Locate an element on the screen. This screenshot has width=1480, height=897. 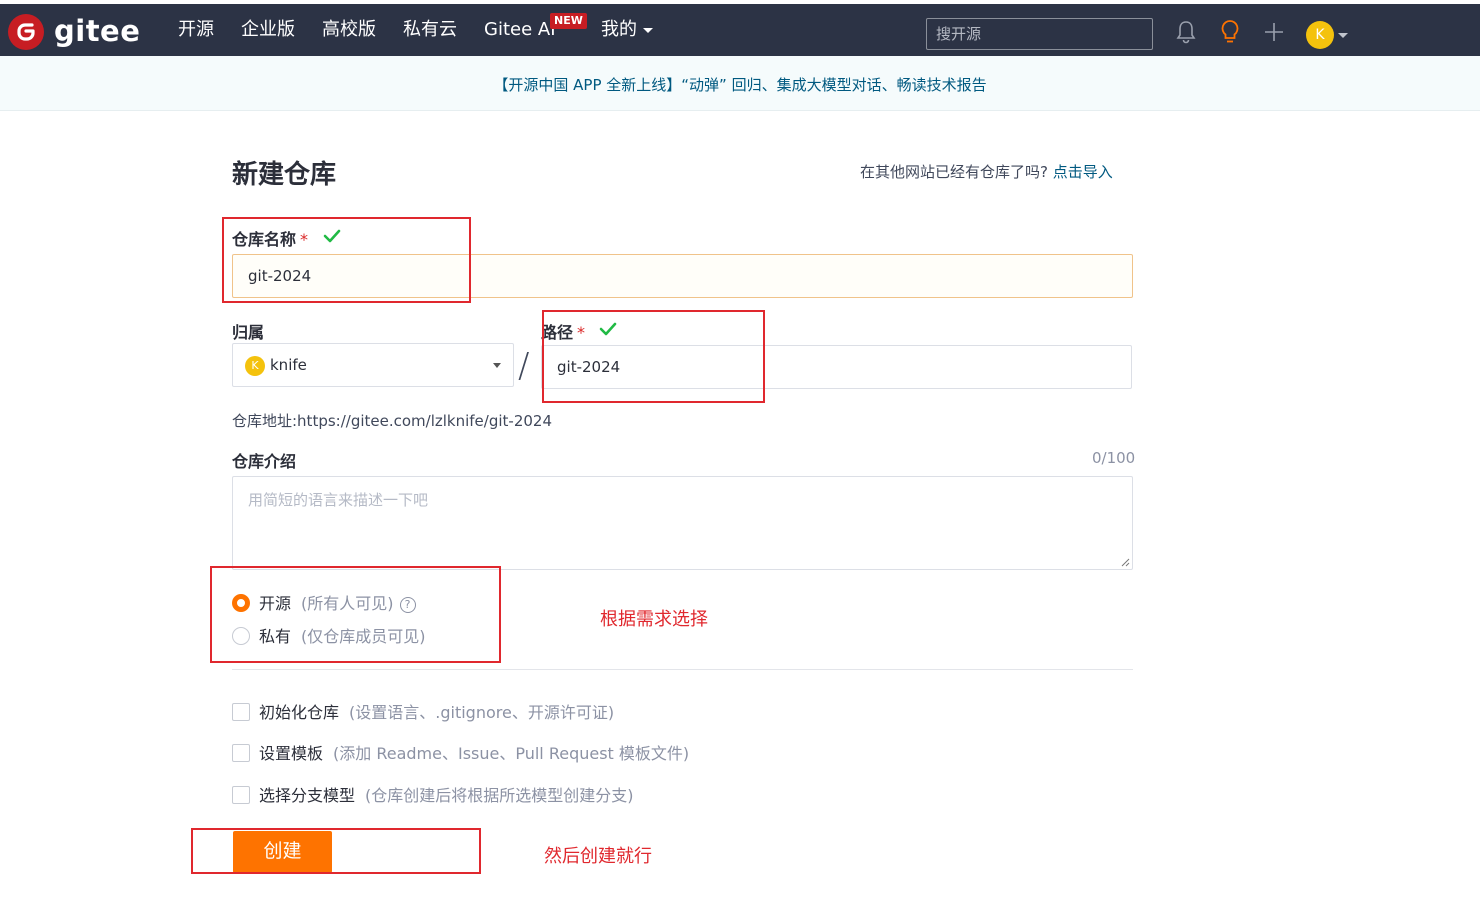
annotation-note-create: 然后创建就行 is located at coordinates (598, 856).